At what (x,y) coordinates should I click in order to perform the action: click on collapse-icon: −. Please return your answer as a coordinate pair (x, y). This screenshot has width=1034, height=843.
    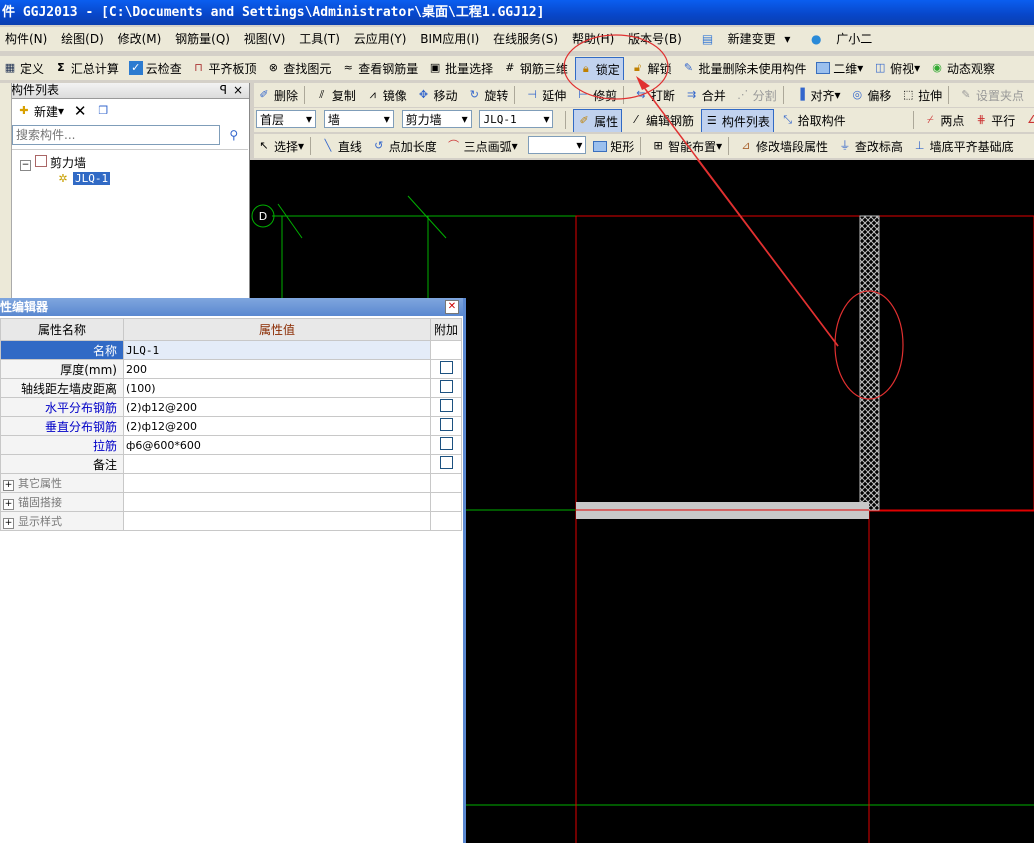
    Looking at the image, I should click on (25, 165).